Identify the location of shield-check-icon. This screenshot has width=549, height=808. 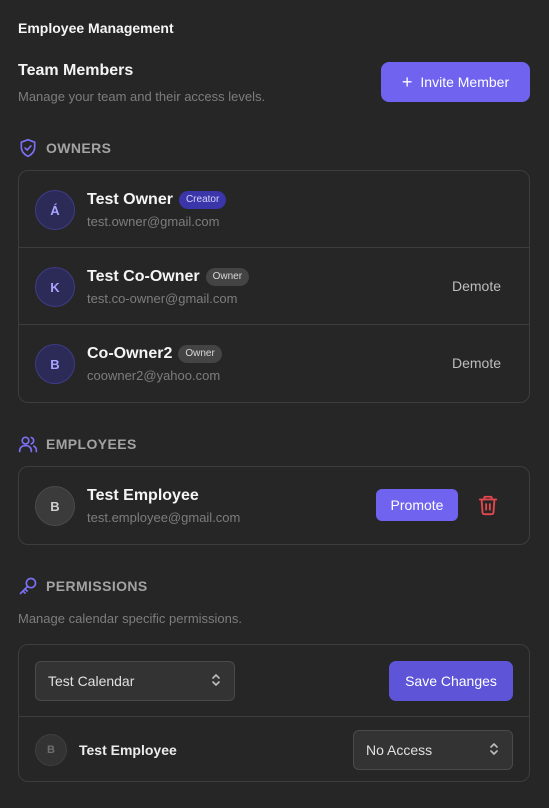
(28, 148).